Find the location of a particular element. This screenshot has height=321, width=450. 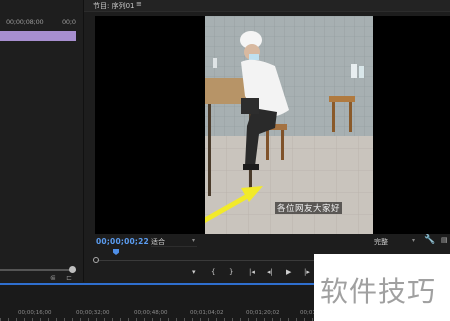

video-clip is located at coordinates (38, 36).